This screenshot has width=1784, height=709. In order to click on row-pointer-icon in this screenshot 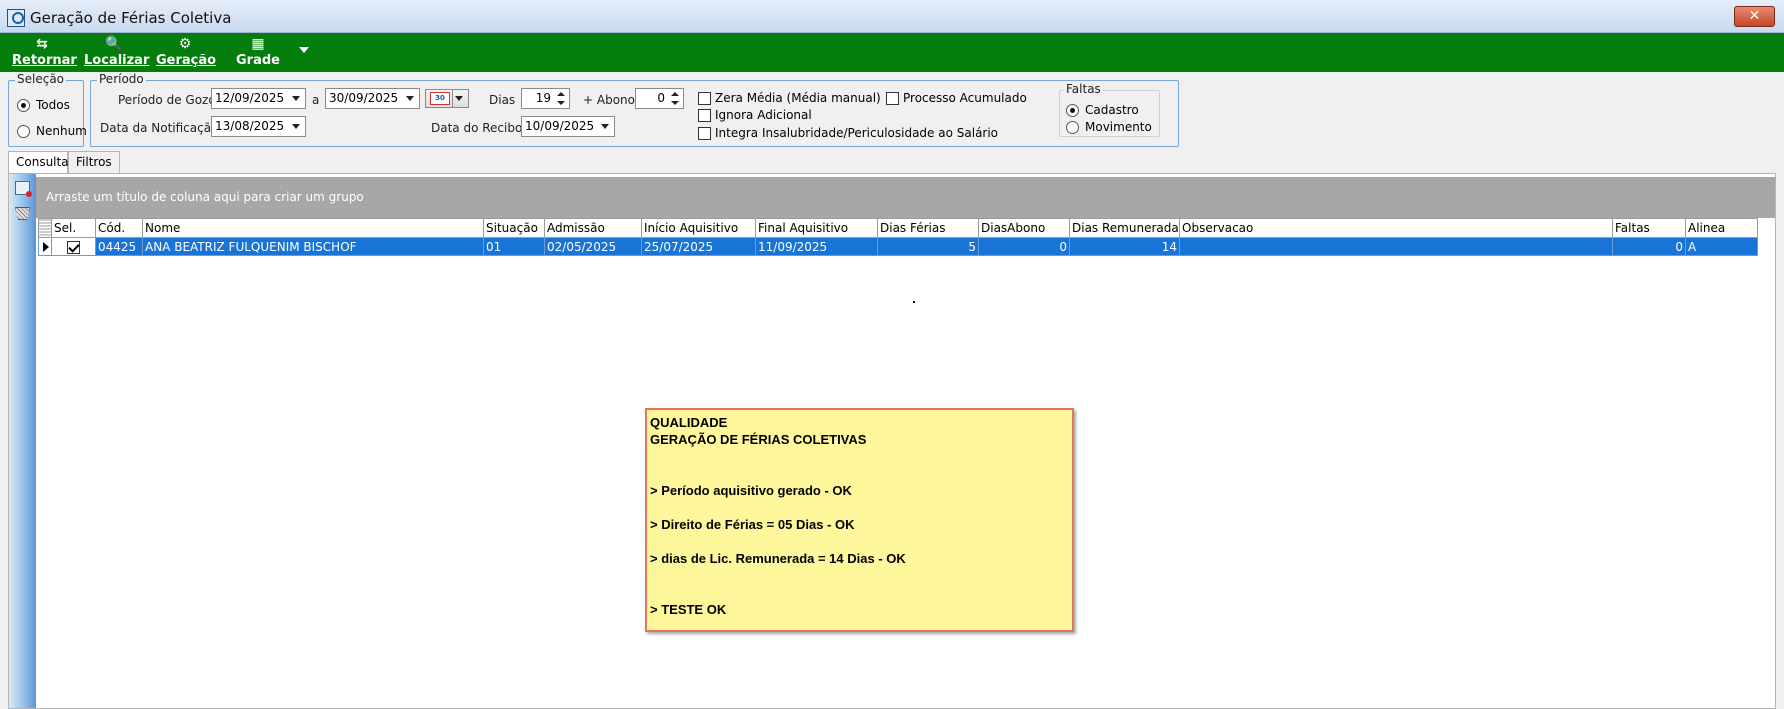, I will do `click(46, 247)`.